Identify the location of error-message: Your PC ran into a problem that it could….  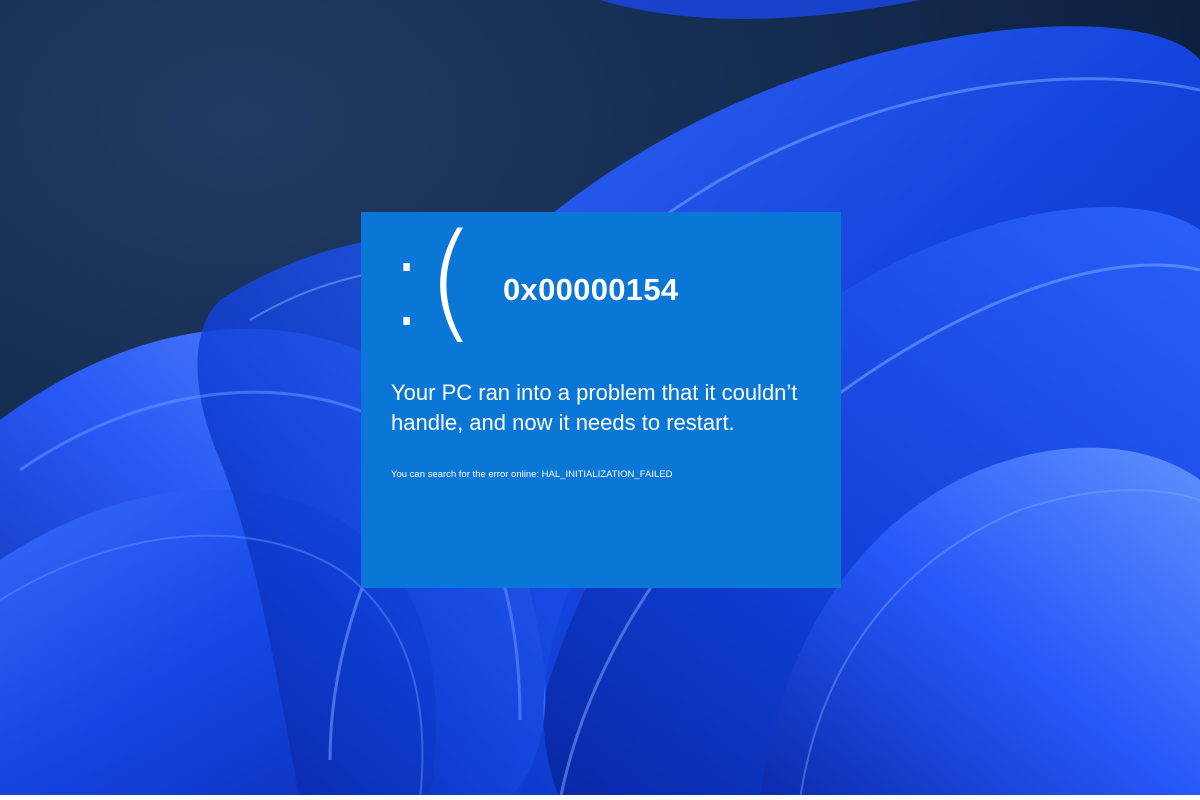
(594, 407).